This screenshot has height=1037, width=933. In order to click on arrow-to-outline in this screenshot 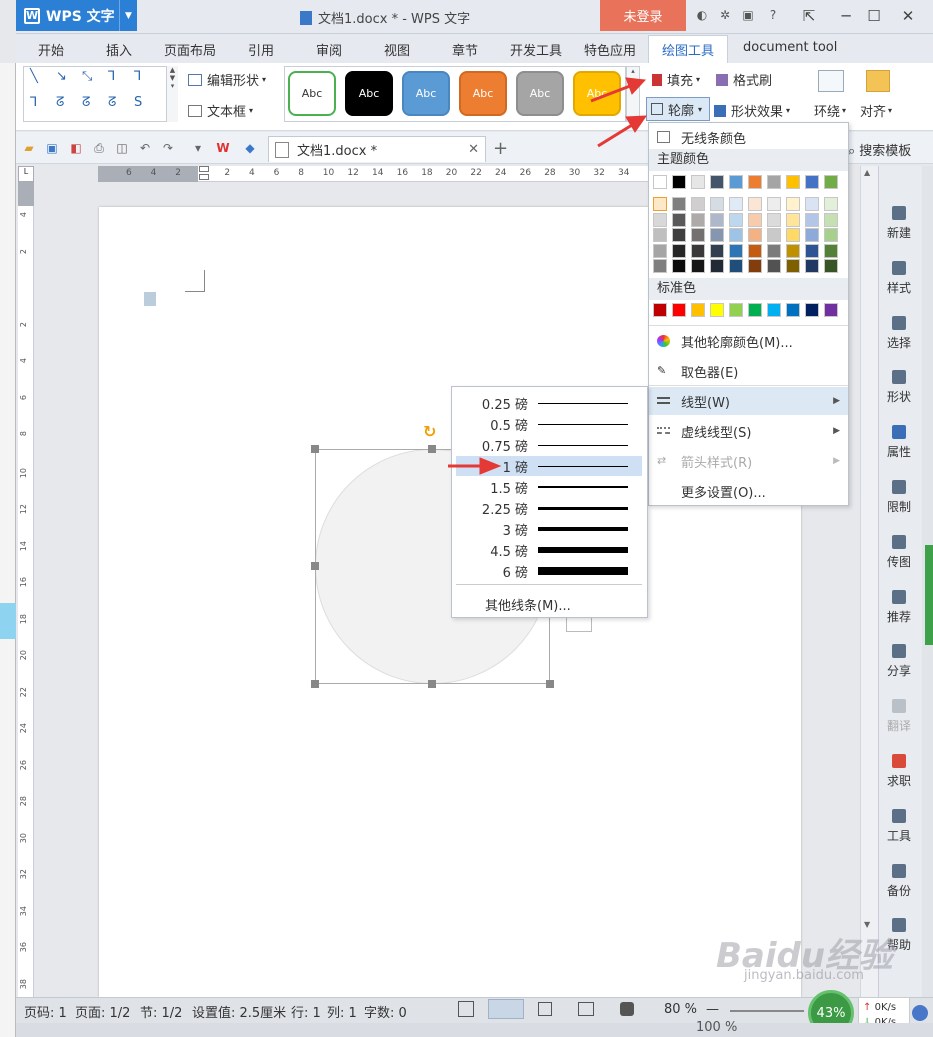, I will do `click(622, 131)`.